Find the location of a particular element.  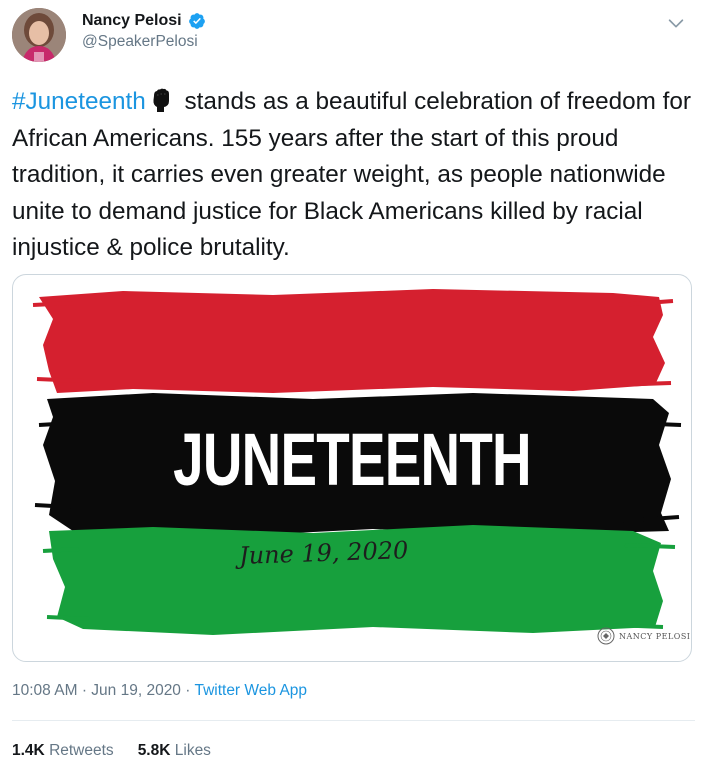

tweet-stats: 1.4K Retweets 5.8K Likes is located at coordinates (111, 751).